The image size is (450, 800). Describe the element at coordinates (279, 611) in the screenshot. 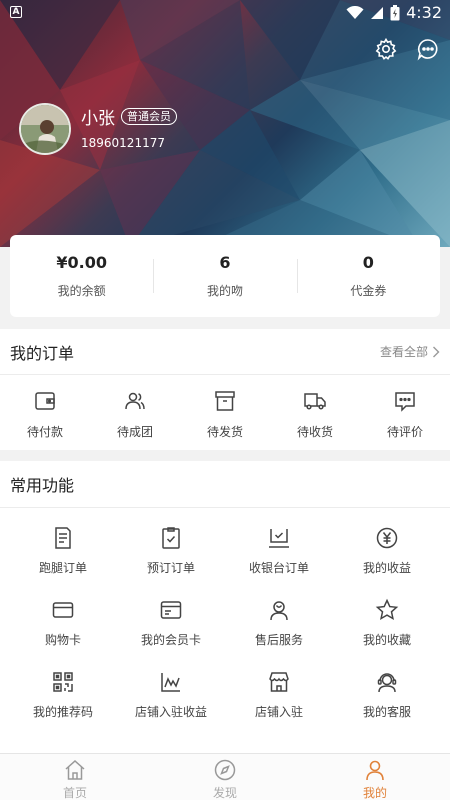

I see `service-person-icon` at that location.